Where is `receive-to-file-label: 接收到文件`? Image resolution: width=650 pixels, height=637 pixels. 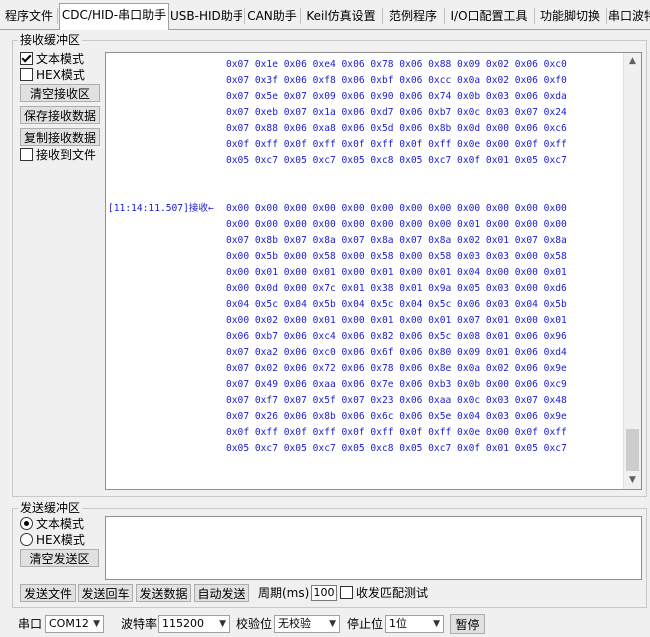 receive-to-file-label: 接收到文件 is located at coordinates (66, 155).